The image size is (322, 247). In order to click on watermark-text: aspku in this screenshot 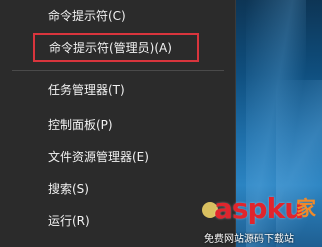, I will do `click(259, 208)`.